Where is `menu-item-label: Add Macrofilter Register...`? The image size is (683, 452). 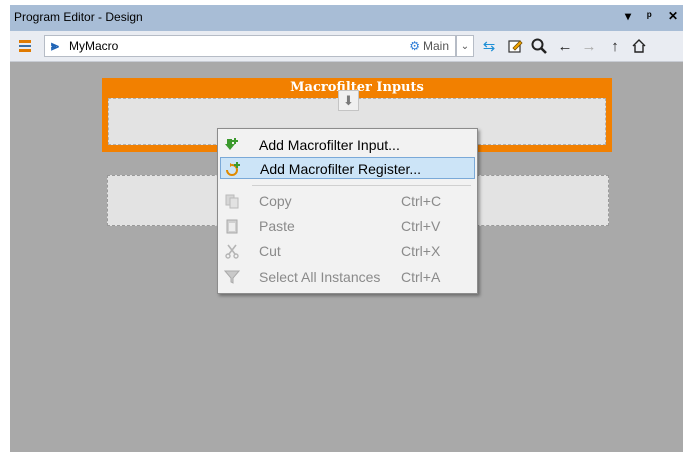
menu-item-label: Add Macrofilter Register... is located at coordinates (341, 169).